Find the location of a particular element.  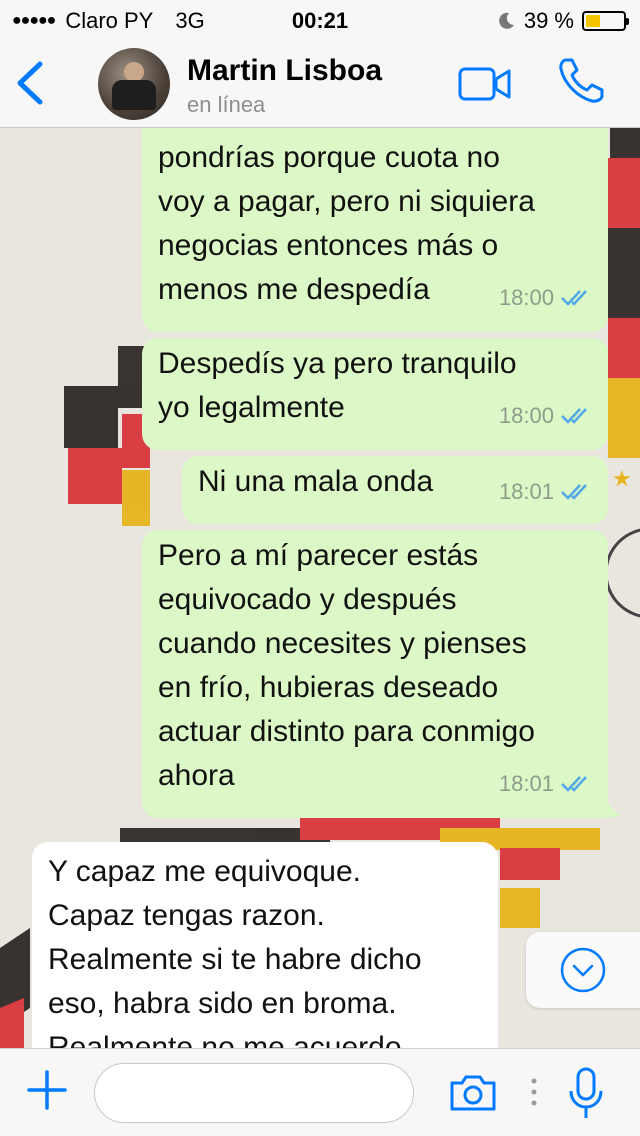

camera-button is located at coordinates (473, 1093).